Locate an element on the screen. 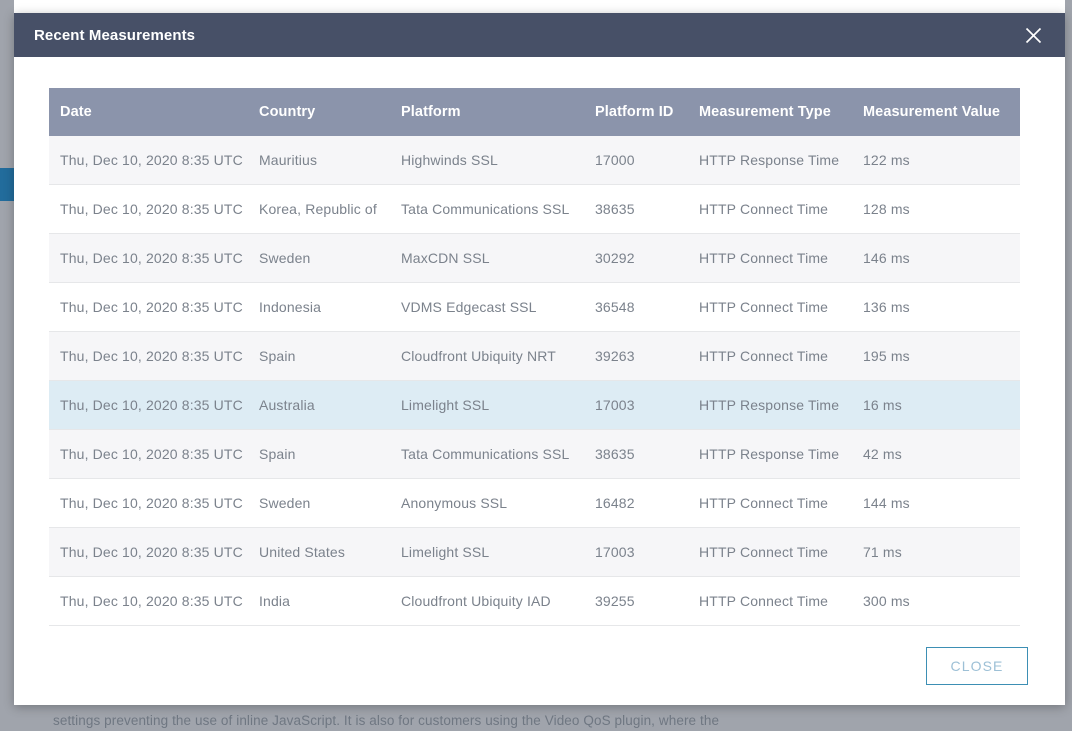 Image resolution: width=1072 pixels, height=731 pixels. cell-country: Indonesia is located at coordinates (320, 307).